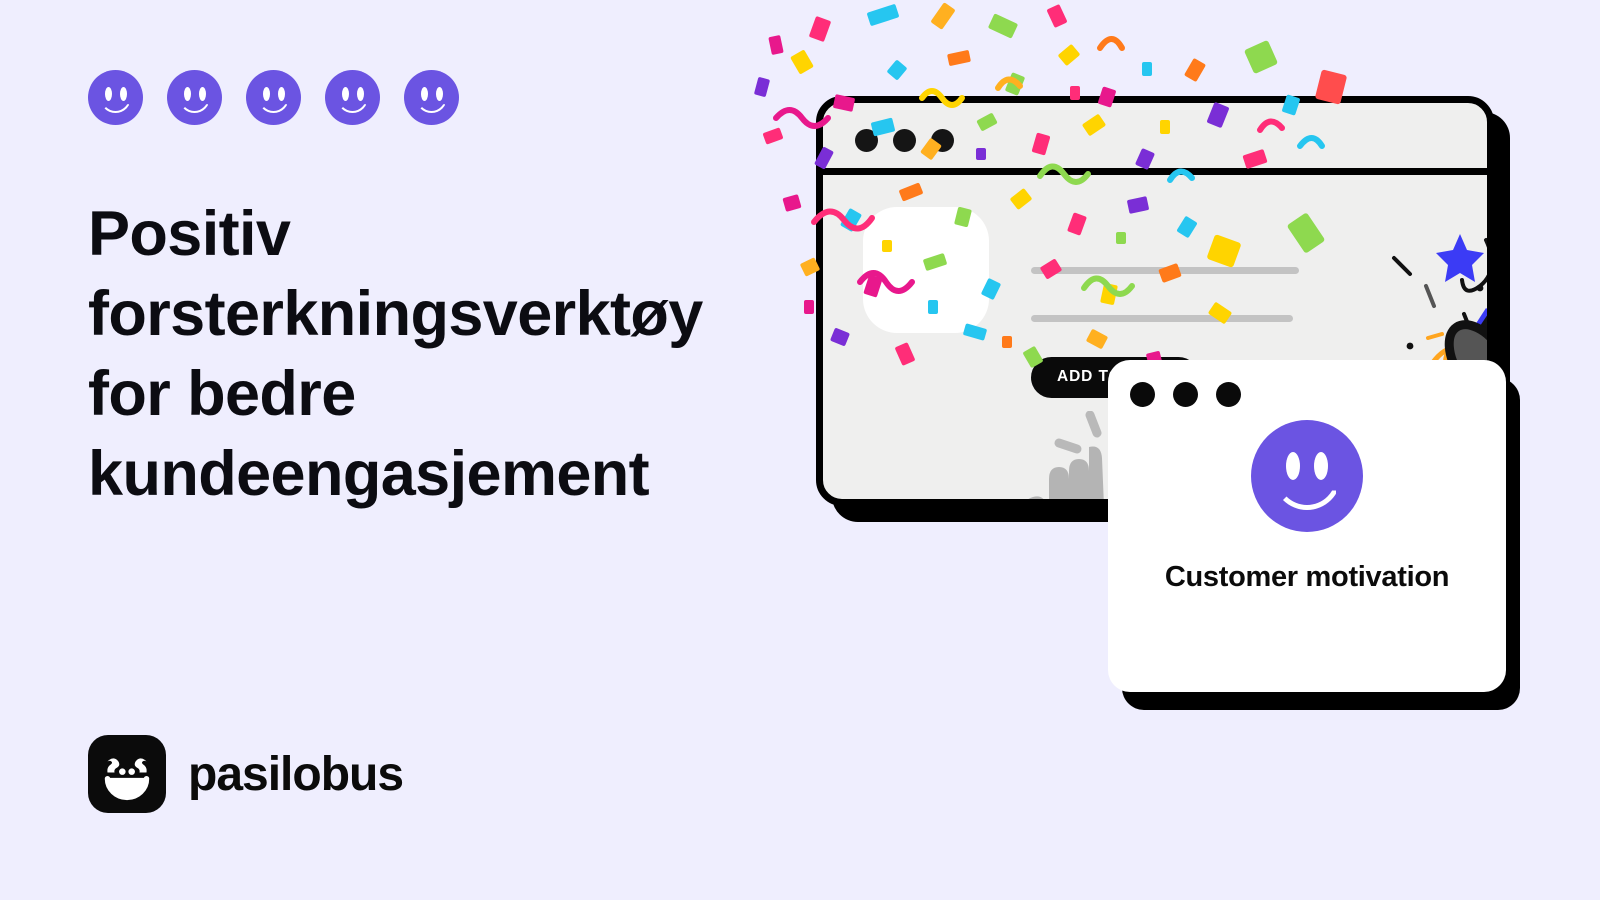 Image resolution: width=1600 pixels, height=900 pixels. What do you see at coordinates (1307, 577) in the screenshot?
I see `card-title: Customer motivation` at bounding box center [1307, 577].